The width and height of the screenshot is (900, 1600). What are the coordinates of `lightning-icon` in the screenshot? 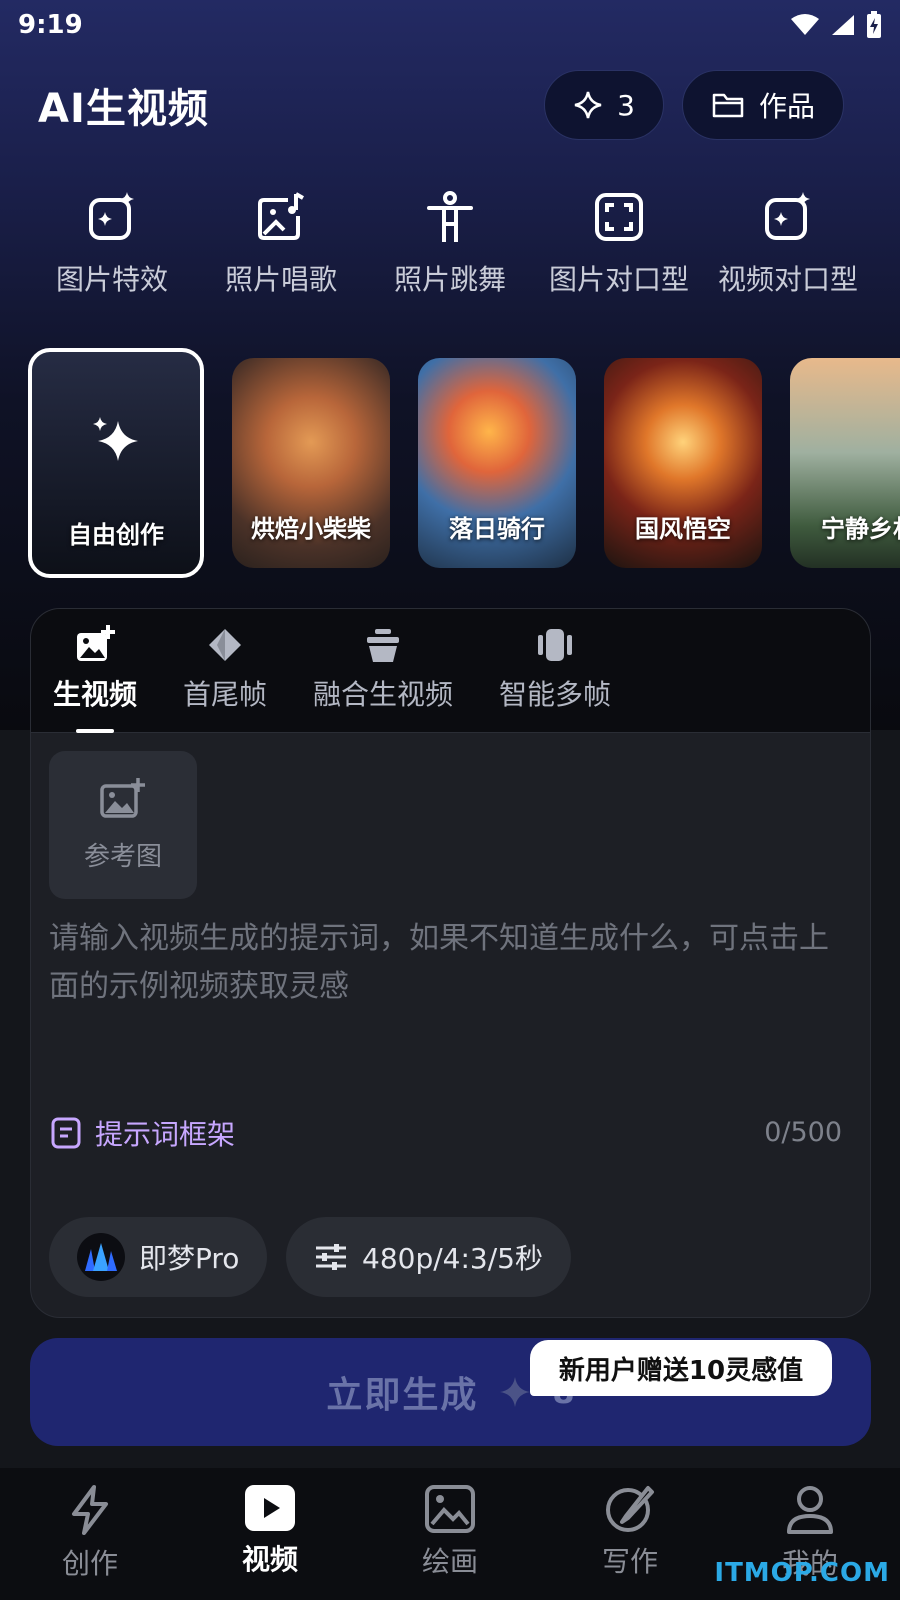 It's located at (90, 1510).